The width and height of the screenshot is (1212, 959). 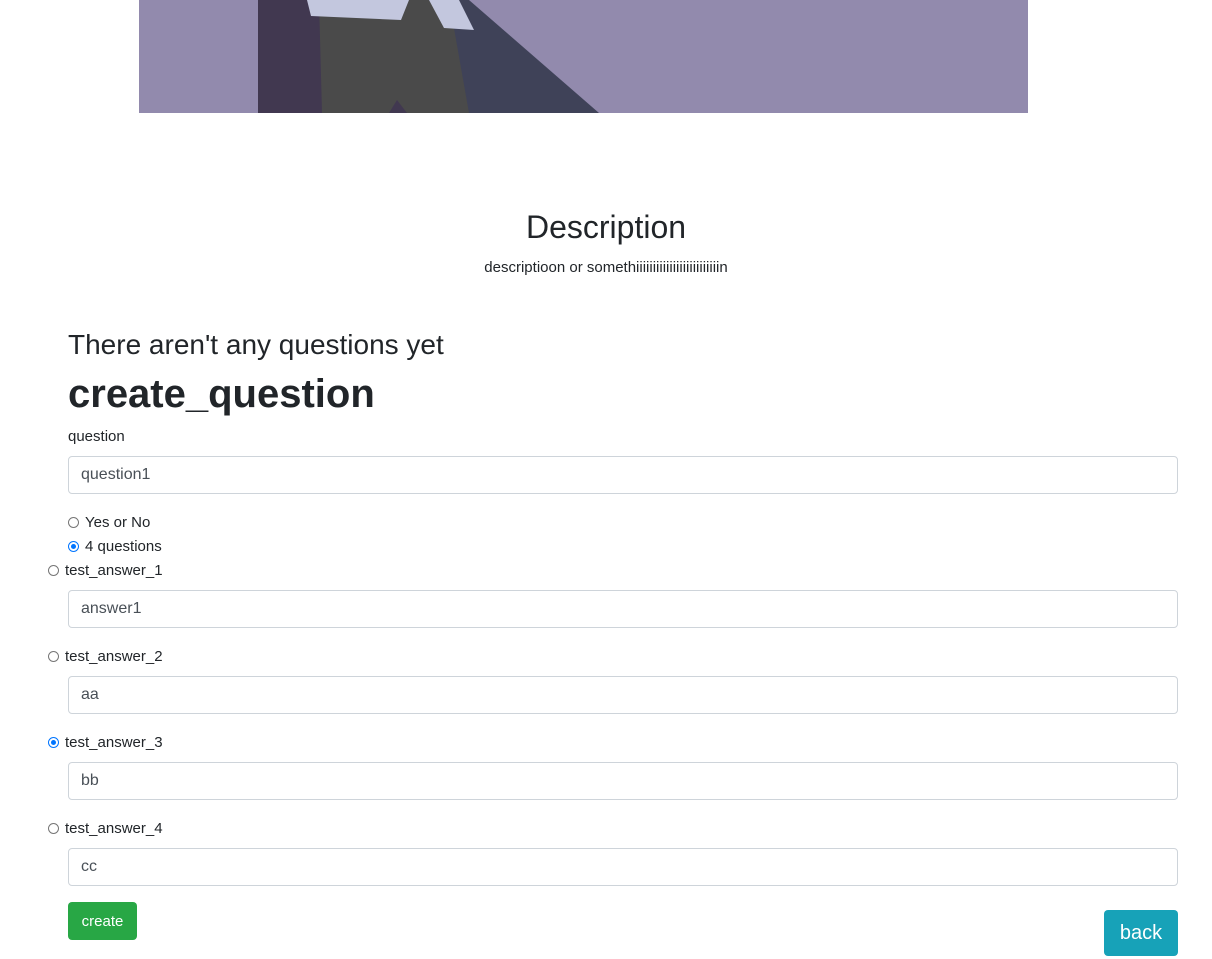 I want to click on question-label: question, so click(x=96, y=436).